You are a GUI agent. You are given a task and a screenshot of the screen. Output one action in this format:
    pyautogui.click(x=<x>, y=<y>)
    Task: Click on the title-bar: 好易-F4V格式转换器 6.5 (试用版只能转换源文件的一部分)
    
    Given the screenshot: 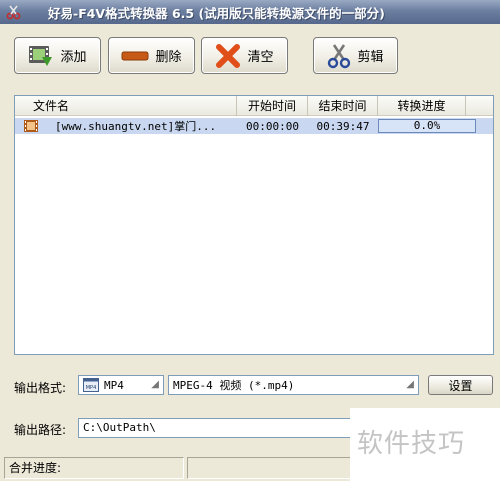 What is the action you would take?
    pyautogui.click(x=250, y=12)
    